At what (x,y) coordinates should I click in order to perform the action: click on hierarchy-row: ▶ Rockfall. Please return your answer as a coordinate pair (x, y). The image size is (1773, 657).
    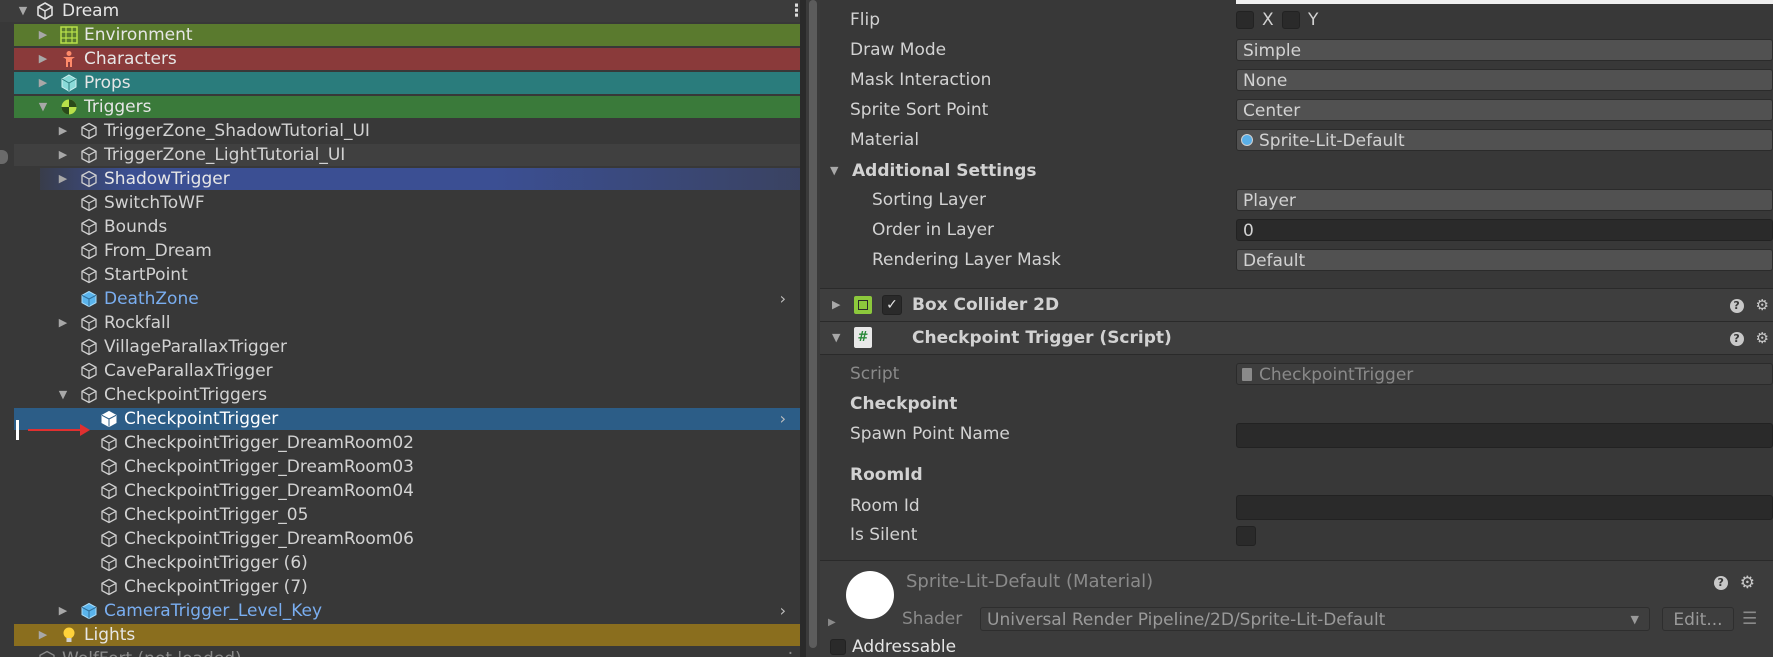
    Looking at the image, I should click on (400, 323).